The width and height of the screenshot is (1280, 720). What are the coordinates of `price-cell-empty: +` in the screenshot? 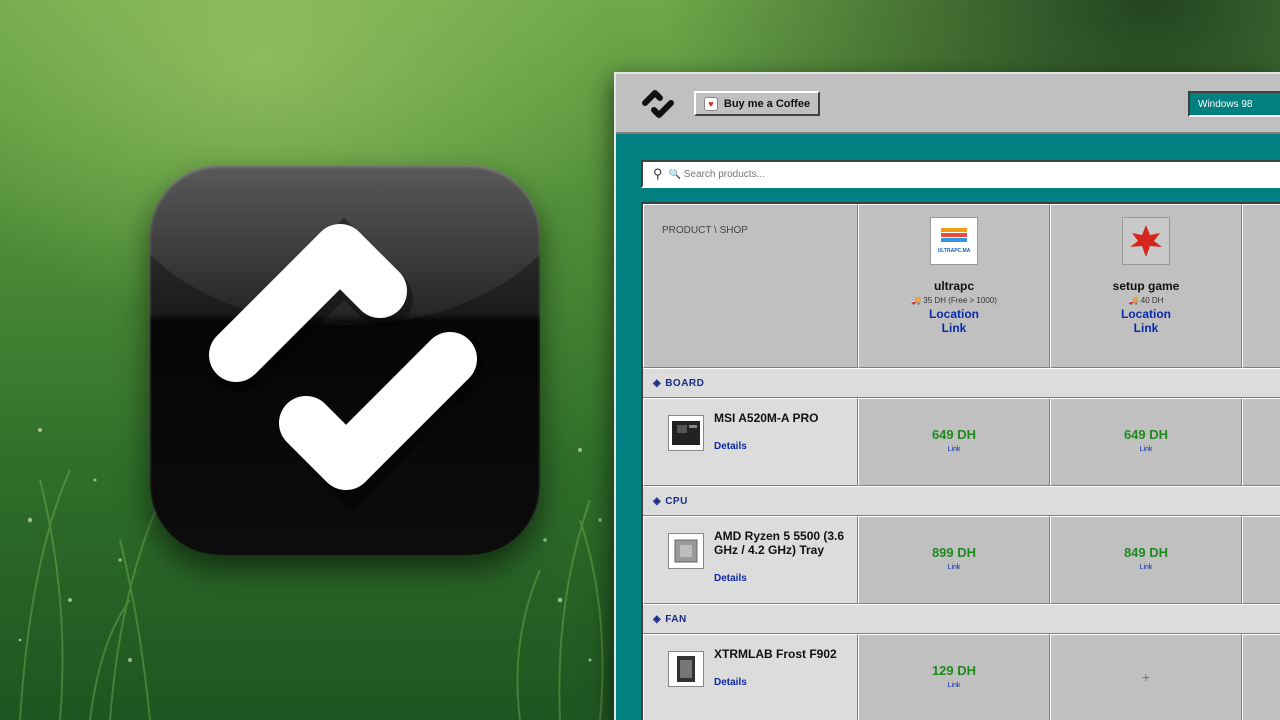 It's located at (1146, 677).